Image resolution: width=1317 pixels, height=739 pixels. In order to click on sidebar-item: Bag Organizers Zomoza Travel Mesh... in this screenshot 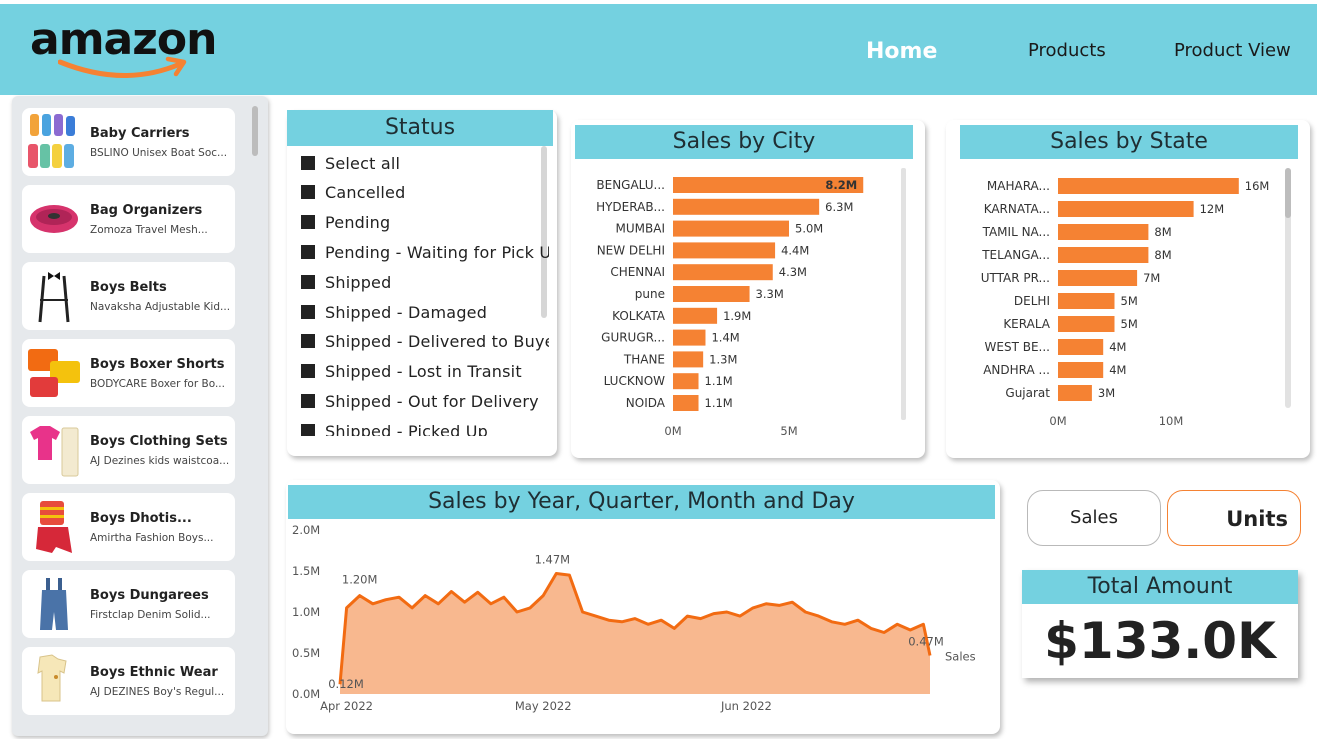, I will do `click(128, 219)`.